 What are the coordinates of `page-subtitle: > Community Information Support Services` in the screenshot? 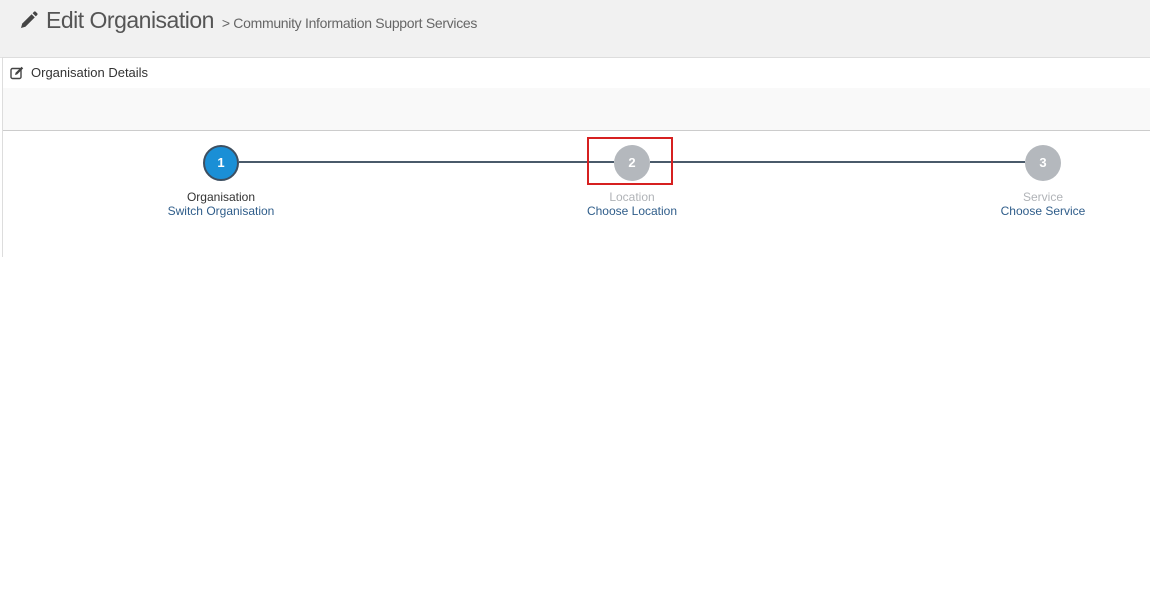 It's located at (349, 23).